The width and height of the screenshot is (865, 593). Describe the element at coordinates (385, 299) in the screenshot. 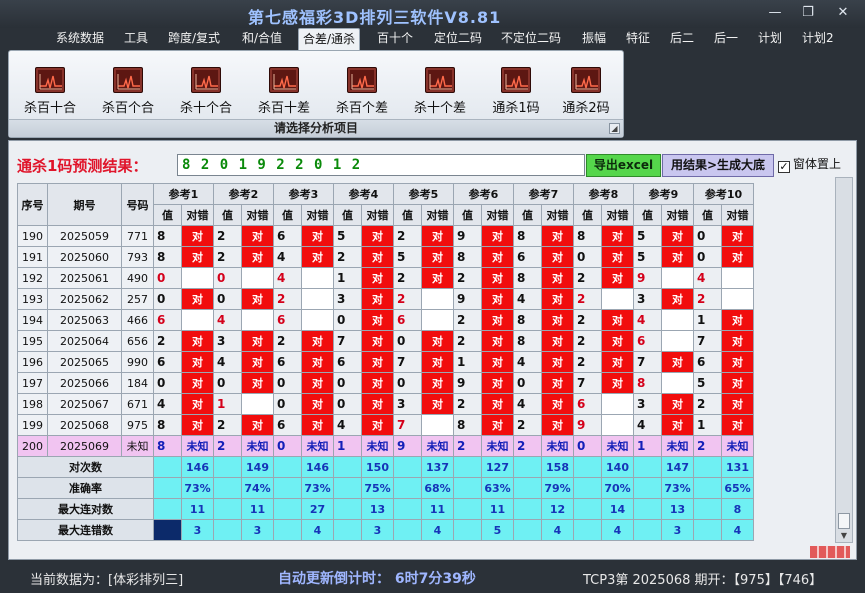

I see `table-row: 193 2025062 257 0 对 0 对 2 3 对 2 9 对 4 对 2 3 对 2` at that location.